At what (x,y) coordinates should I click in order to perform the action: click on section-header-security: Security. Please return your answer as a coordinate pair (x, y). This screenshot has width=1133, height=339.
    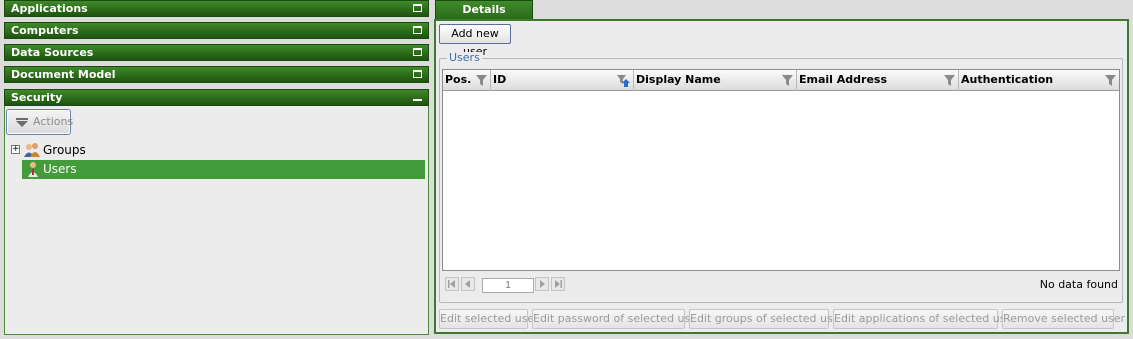
    Looking at the image, I should click on (216, 97).